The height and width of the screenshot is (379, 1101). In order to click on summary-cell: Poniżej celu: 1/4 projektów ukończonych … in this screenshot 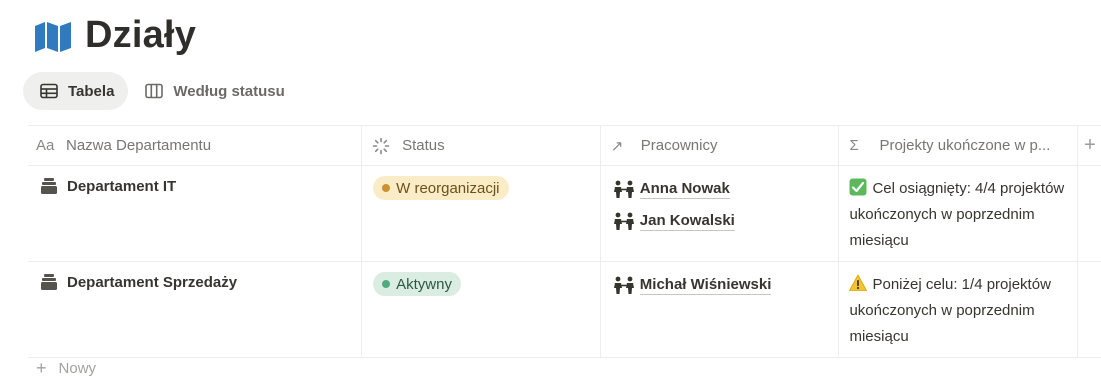, I will do `click(959, 309)`.